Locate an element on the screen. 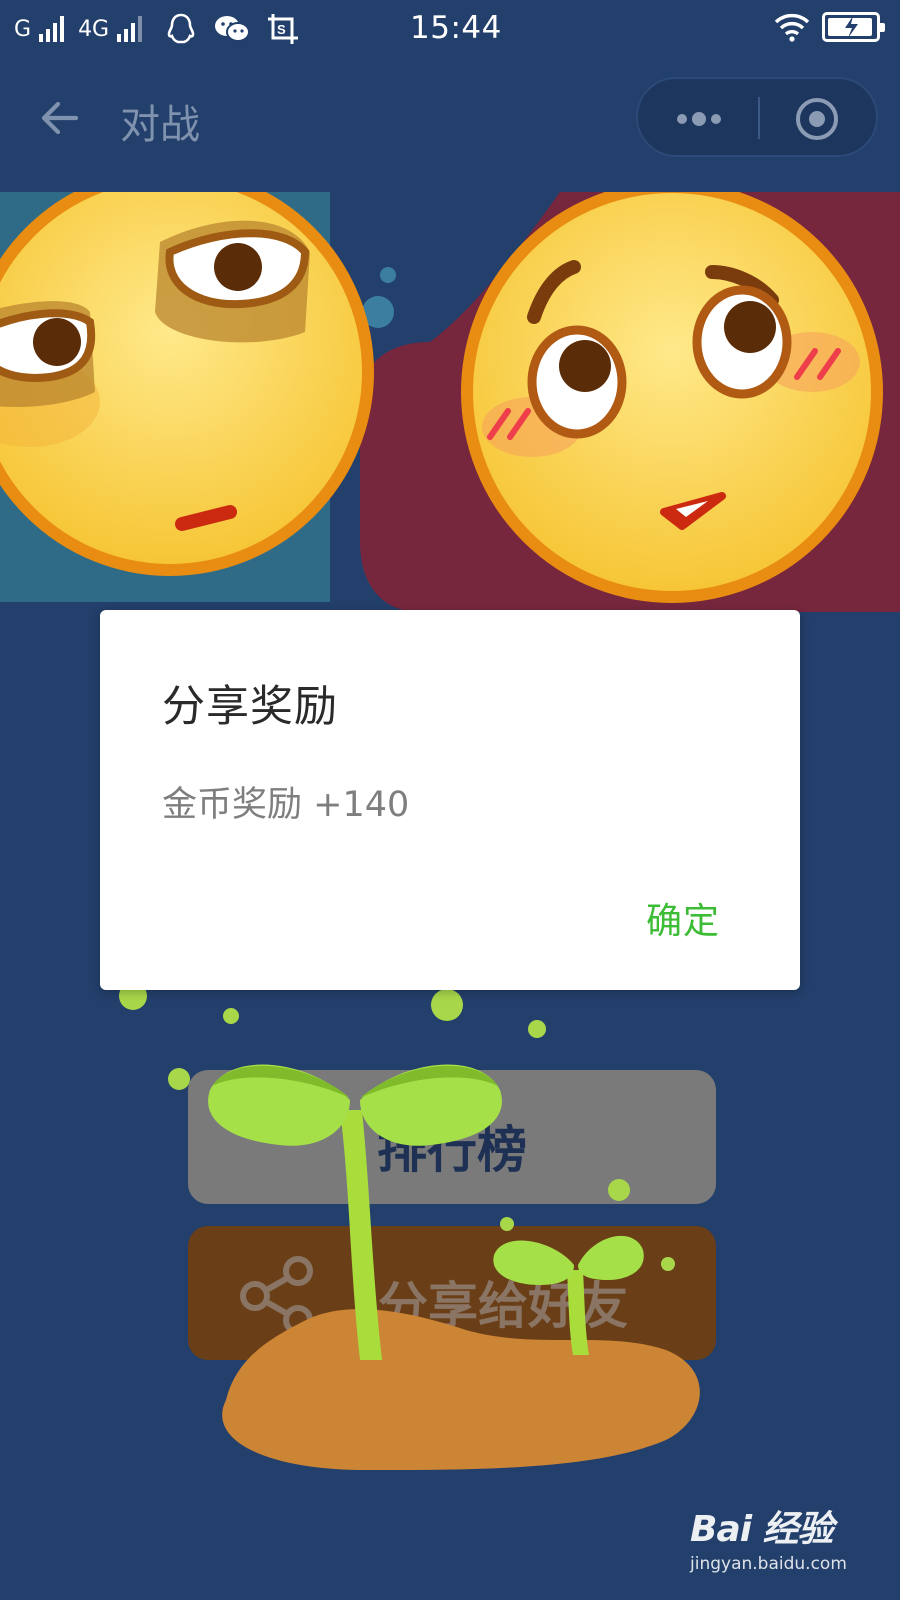 Image resolution: width=900 pixels, height=1600 pixels. wechat-icon is located at coordinates (233, 29).